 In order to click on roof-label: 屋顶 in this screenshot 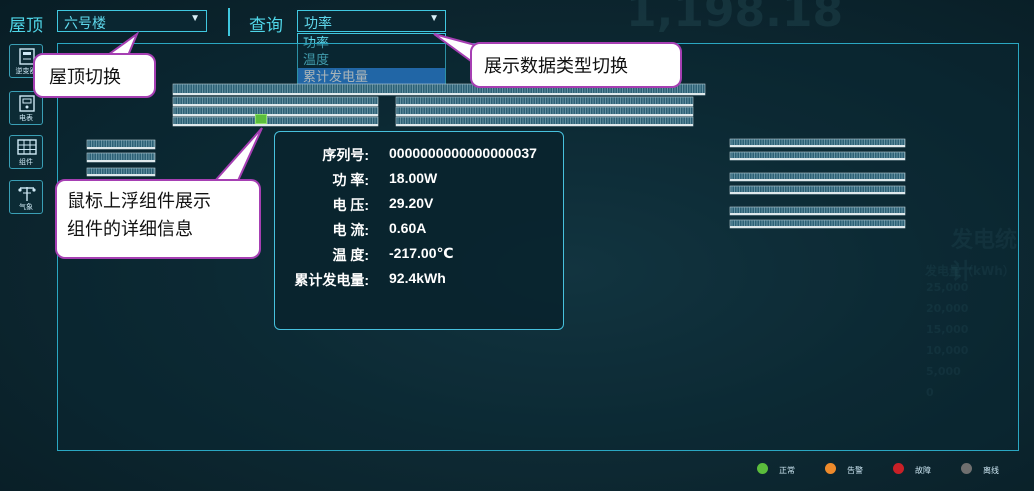, I will do `click(26, 25)`.